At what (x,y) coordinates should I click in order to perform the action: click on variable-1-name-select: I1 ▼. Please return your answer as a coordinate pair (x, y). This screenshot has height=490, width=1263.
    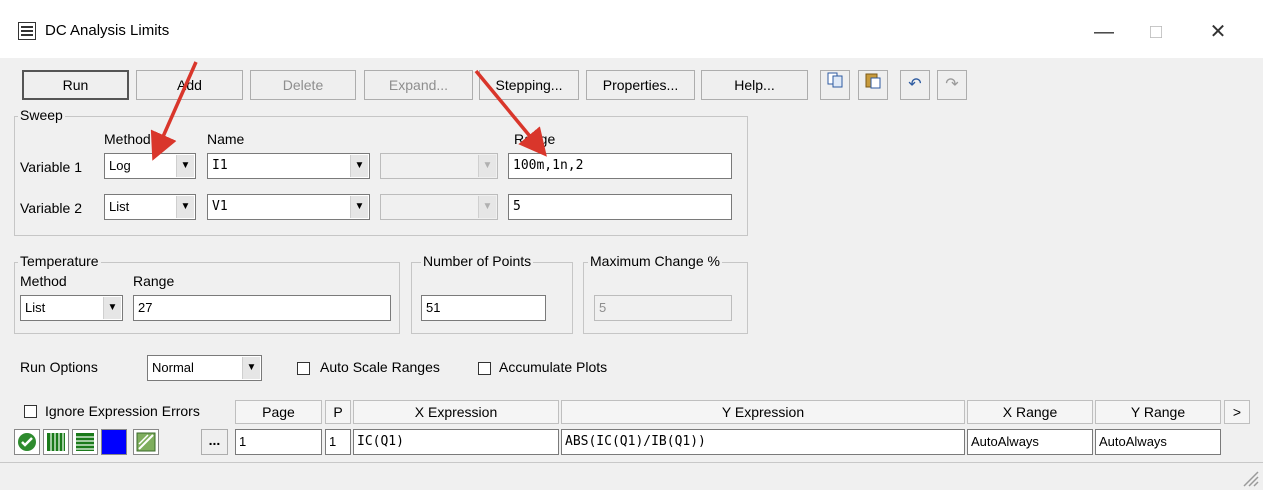
    Looking at the image, I should click on (288, 166).